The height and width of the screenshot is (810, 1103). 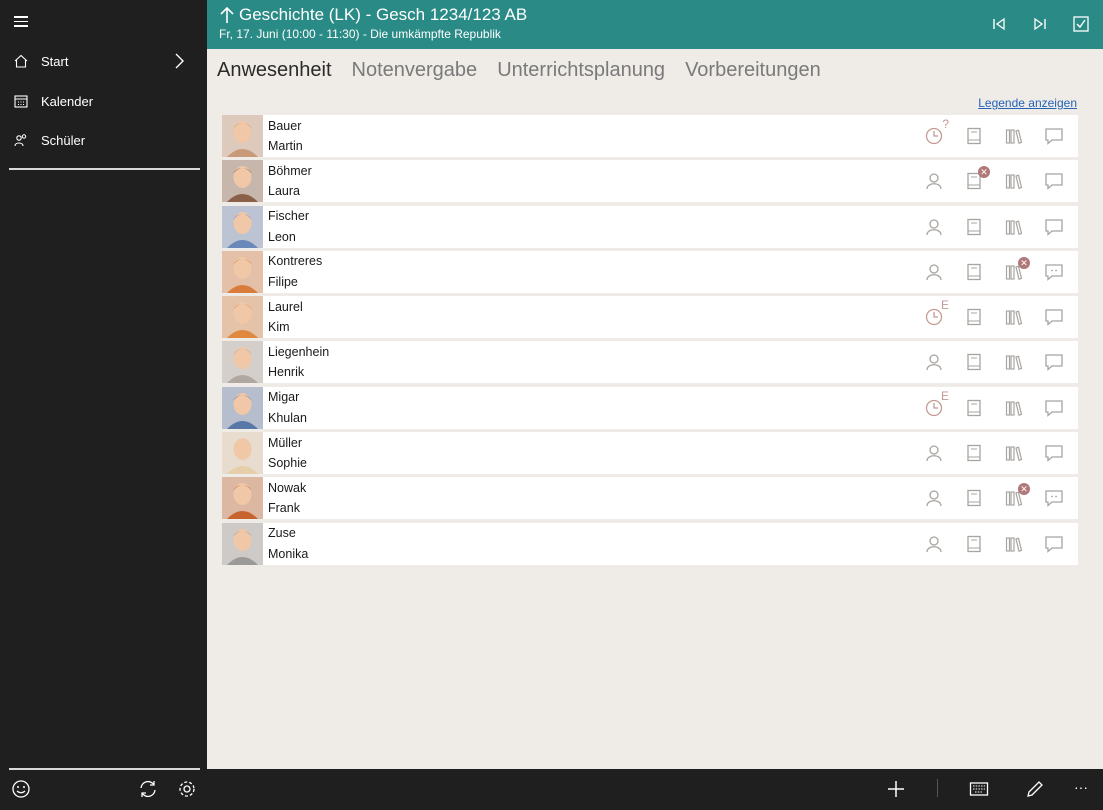 I want to click on sidebar-item-schueler: Schüler, so click(x=103, y=140).